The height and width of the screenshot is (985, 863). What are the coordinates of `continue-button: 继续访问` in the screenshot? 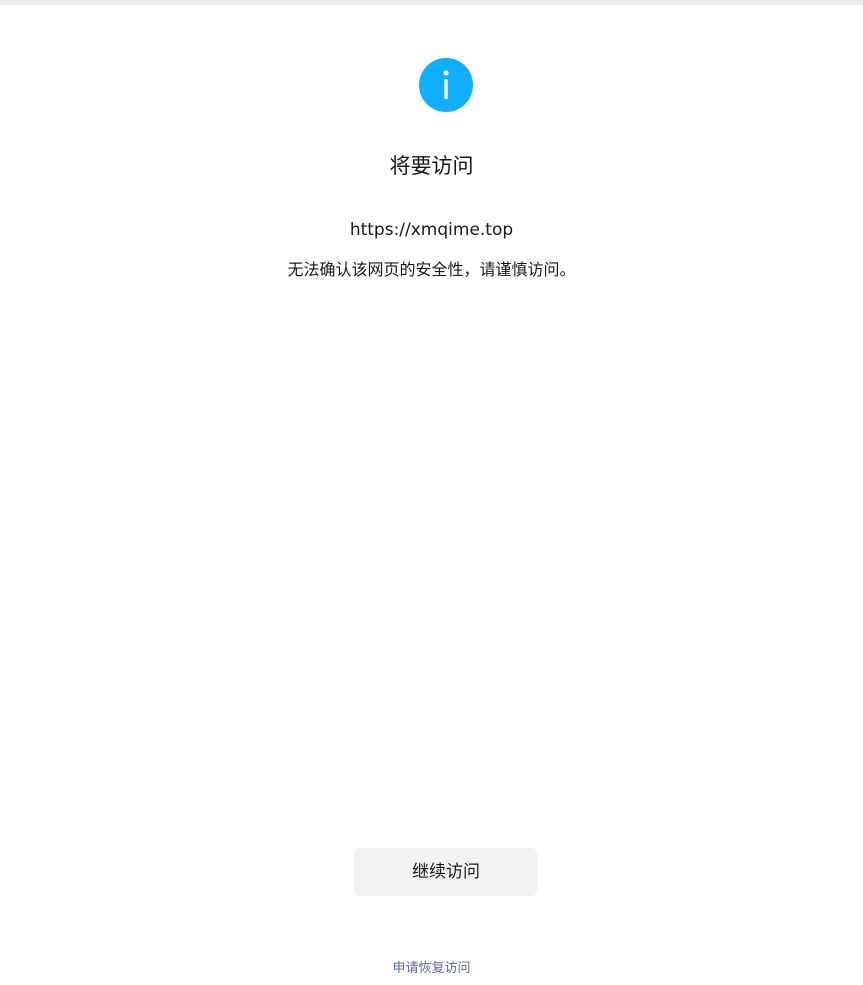 It's located at (446, 872).